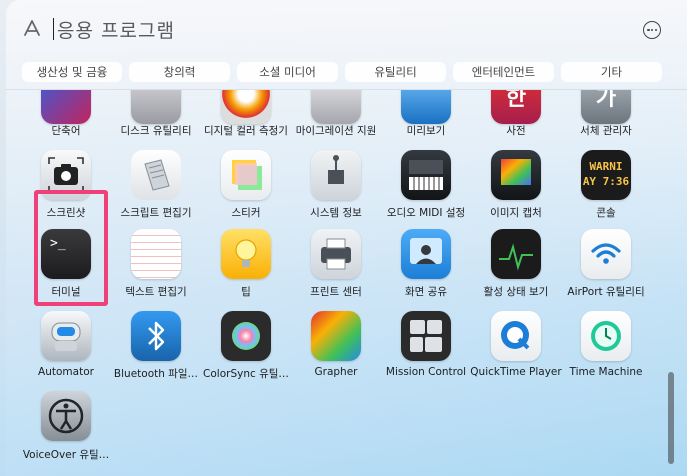 Image resolution: width=687 pixels, height=476 pixels. What do you see at coordinates (395, 72) in the screenshot?
I see `tab-utilities: 유틸리티` at bounding box center [395, 72].